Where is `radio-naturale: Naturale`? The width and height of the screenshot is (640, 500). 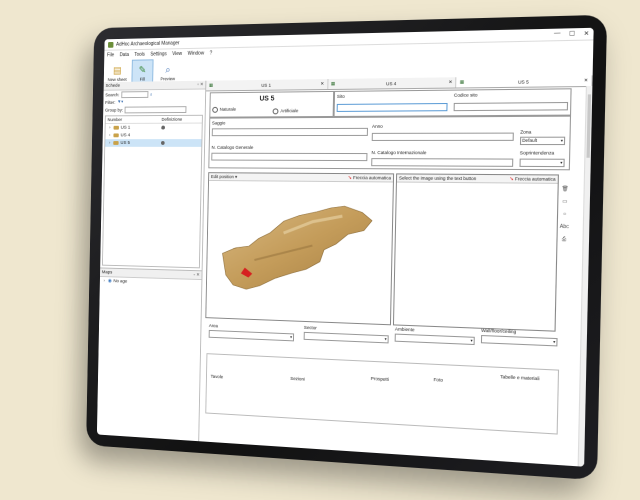 radio-naturale: Naturale is located at coordinates (224, 109).